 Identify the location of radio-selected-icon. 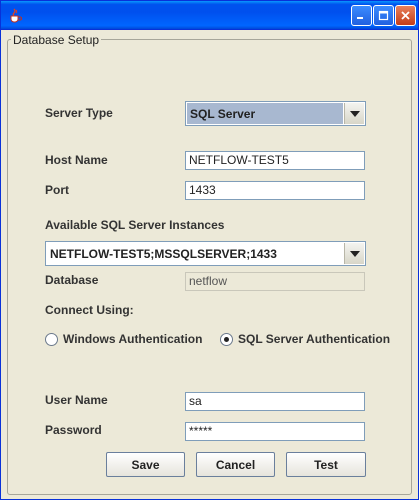
(226, 339).